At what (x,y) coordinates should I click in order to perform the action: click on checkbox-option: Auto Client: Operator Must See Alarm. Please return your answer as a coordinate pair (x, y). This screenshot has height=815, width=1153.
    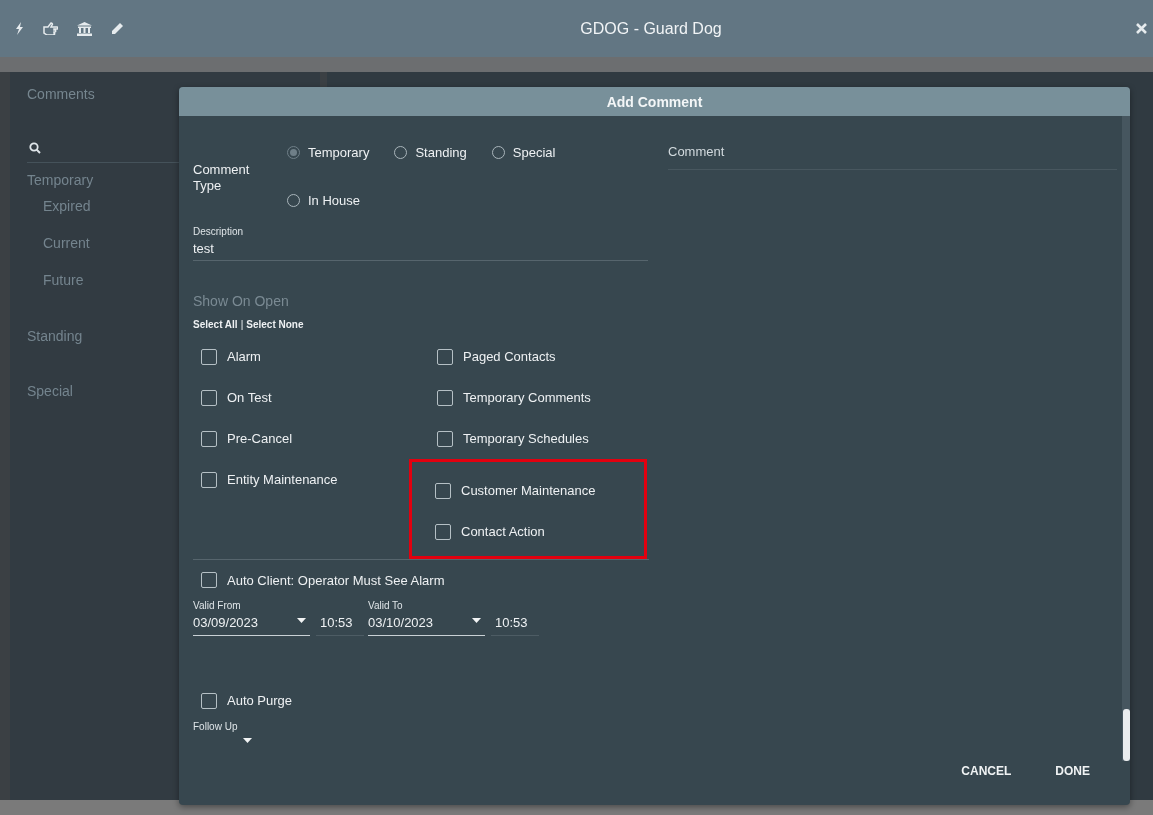
    Looking at the image, I should click on (421, 580).